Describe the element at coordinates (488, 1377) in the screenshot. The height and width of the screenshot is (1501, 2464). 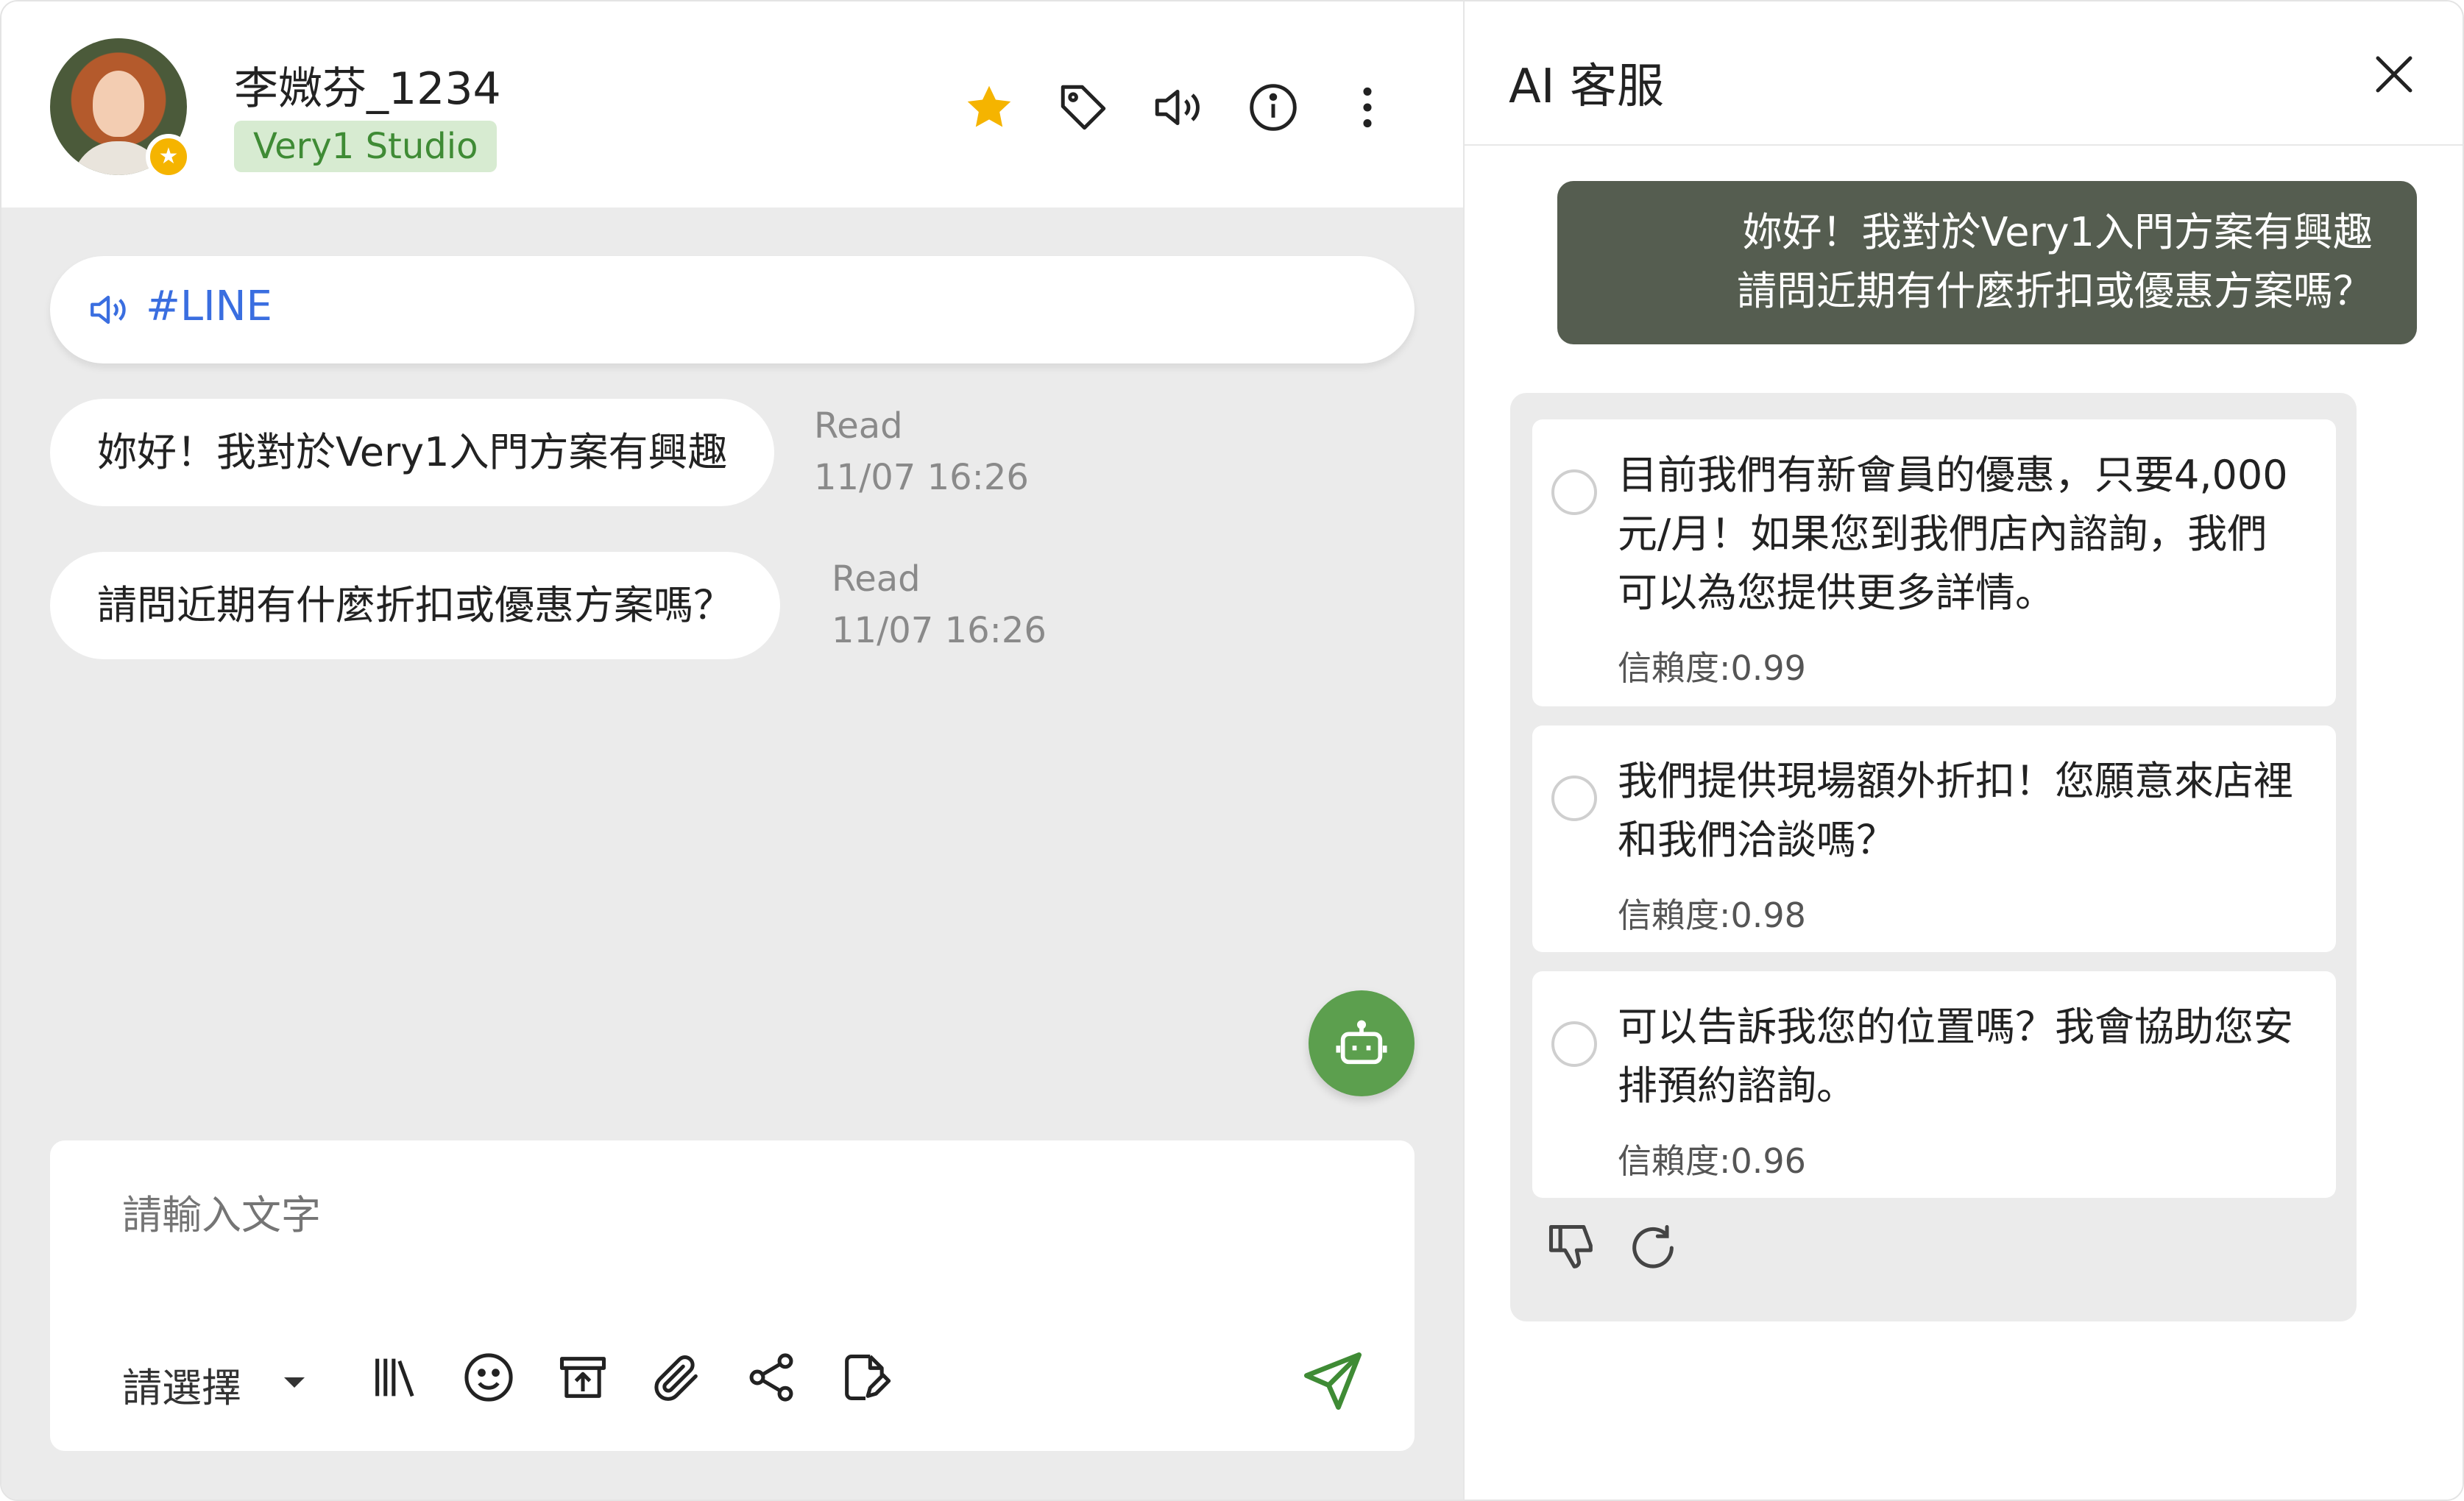
I see `emoji-icon` at that location.